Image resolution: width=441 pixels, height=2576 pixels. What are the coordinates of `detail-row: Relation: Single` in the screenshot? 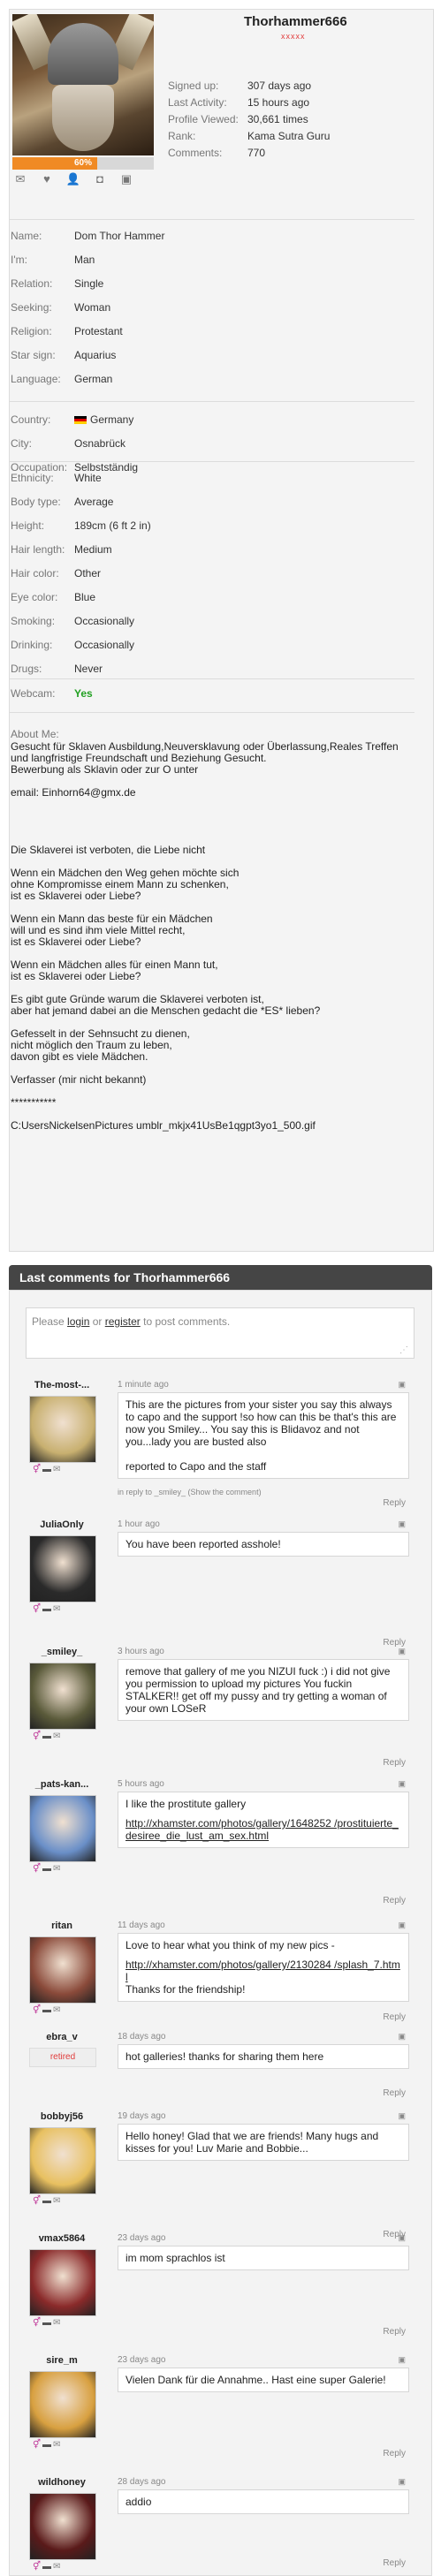 It's located at (57, 284).